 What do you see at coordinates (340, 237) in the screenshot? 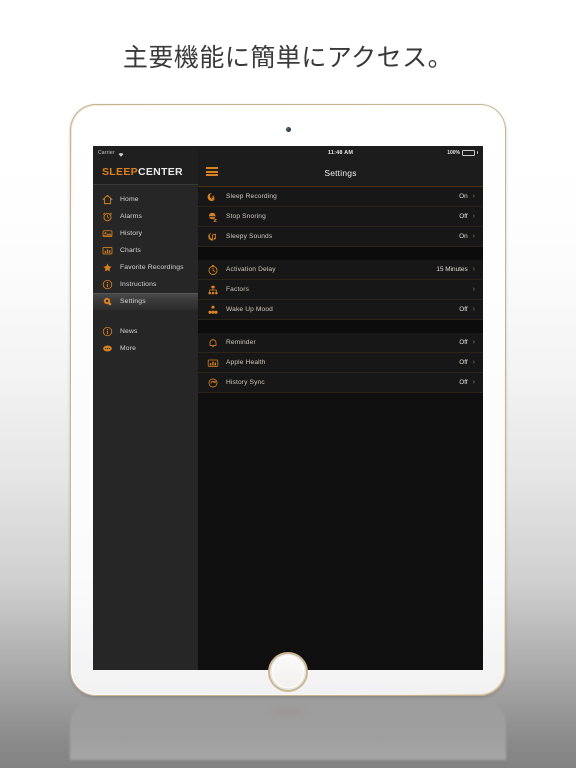
I see `settings-row-sleepy-sounds: Sleepy Sounds On ›` at bounding box center [340, 237].